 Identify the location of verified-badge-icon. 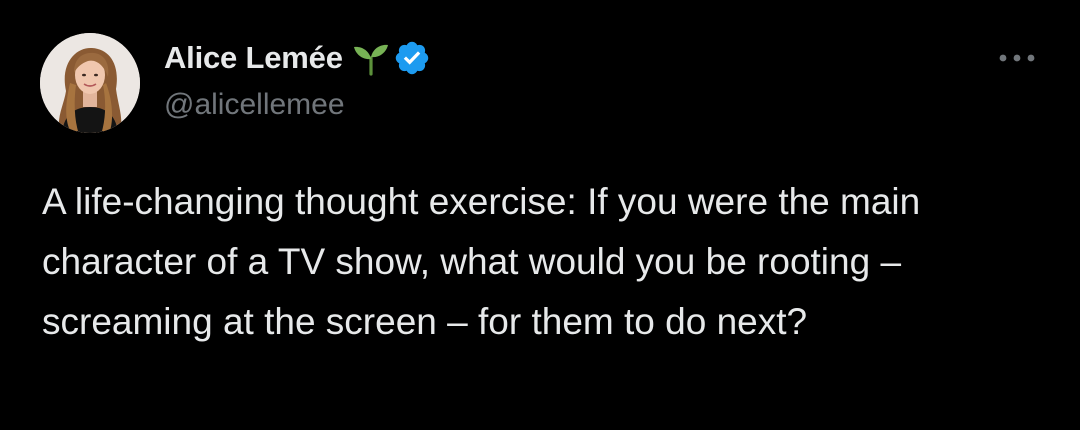
(412, 58).